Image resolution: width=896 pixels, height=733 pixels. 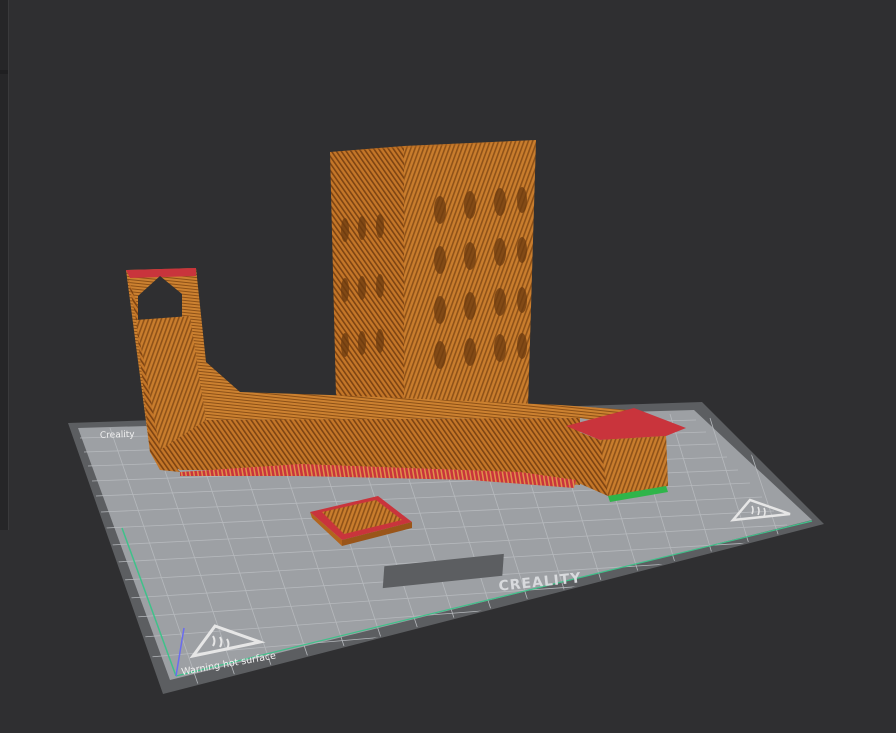 I want to click on model-tower, so click(x=433, y=274).